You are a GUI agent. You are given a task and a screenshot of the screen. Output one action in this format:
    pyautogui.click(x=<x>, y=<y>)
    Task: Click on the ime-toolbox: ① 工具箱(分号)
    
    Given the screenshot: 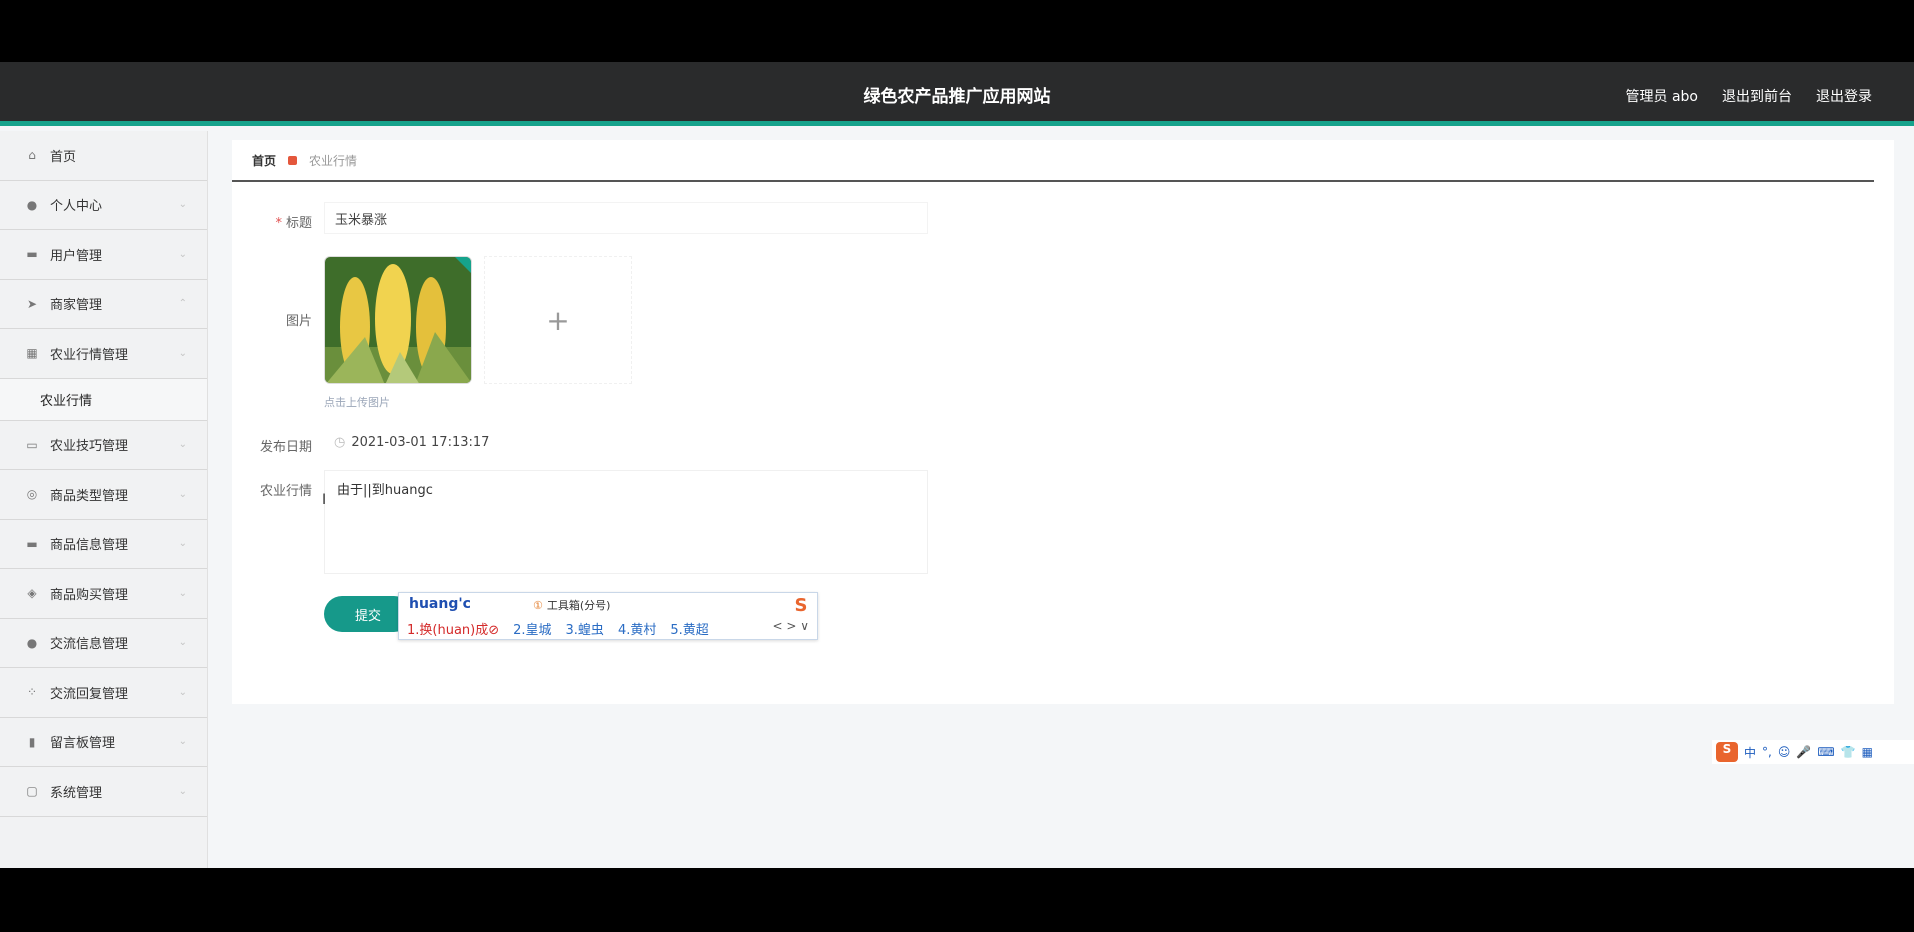 What is the action you would take?
    pyautogui.click(x=571, y=605)
    